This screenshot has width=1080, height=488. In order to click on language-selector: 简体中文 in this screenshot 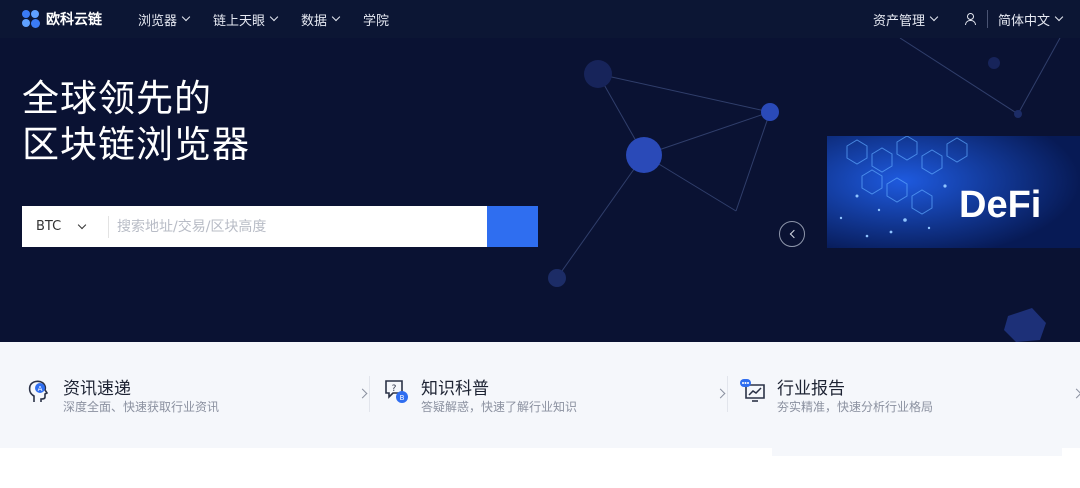, I will do `click(1030, 19)`.